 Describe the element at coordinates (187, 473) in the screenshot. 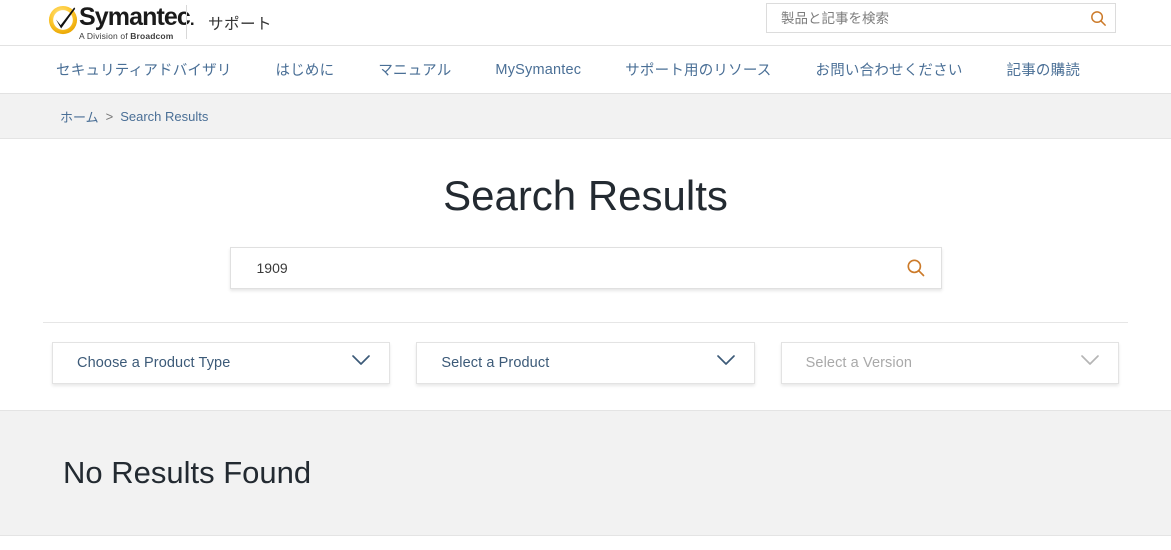

I see `no-results-message: No Results Found` at that location.